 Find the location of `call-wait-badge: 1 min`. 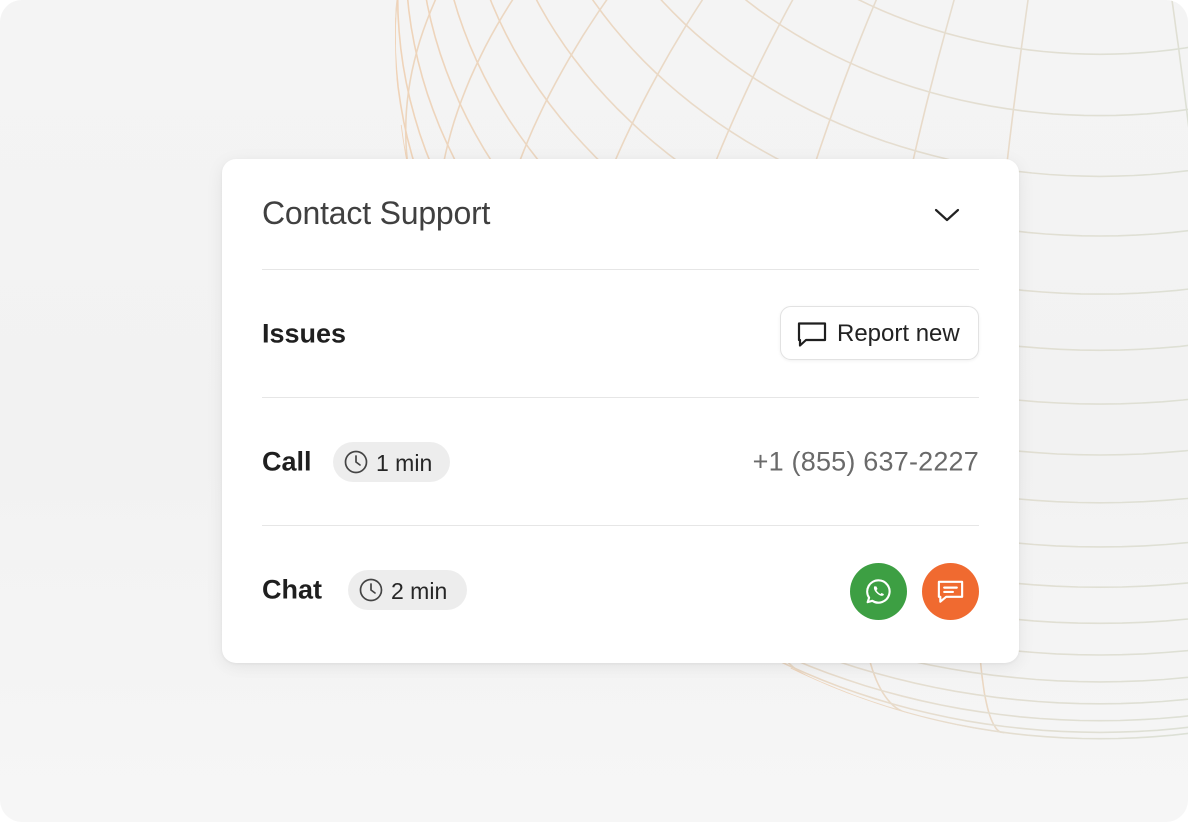

call-wait-badge: 1 min is located at coordinates (391, 461).